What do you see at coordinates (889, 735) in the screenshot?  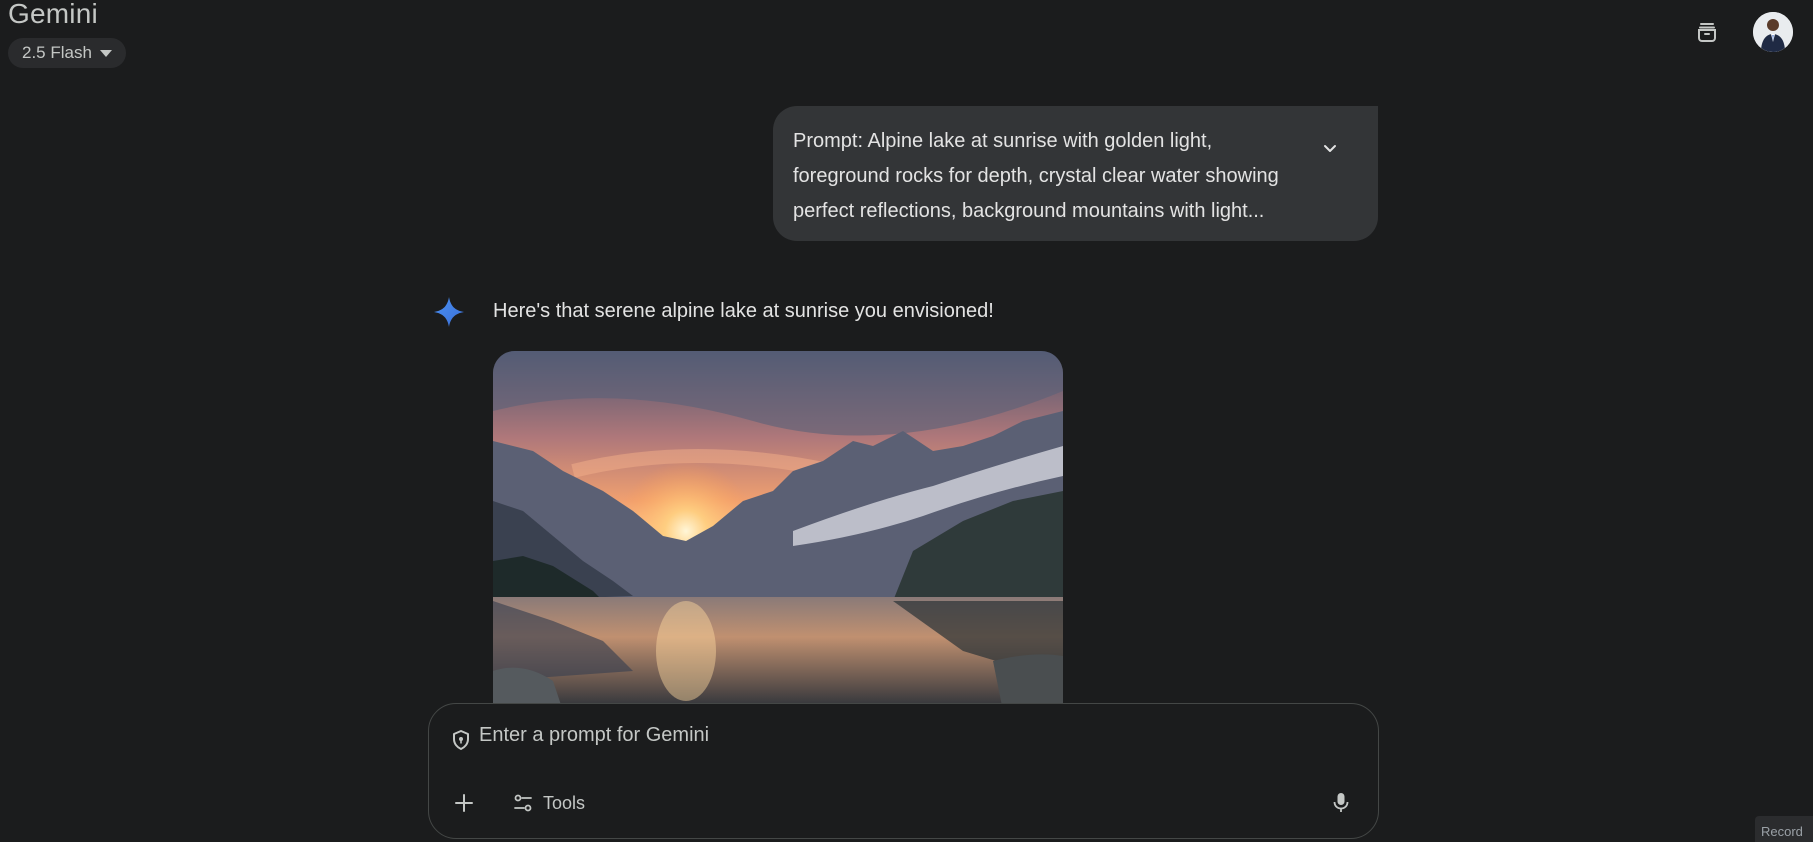 I see `prompt-input` at bounding box center [889, 735].